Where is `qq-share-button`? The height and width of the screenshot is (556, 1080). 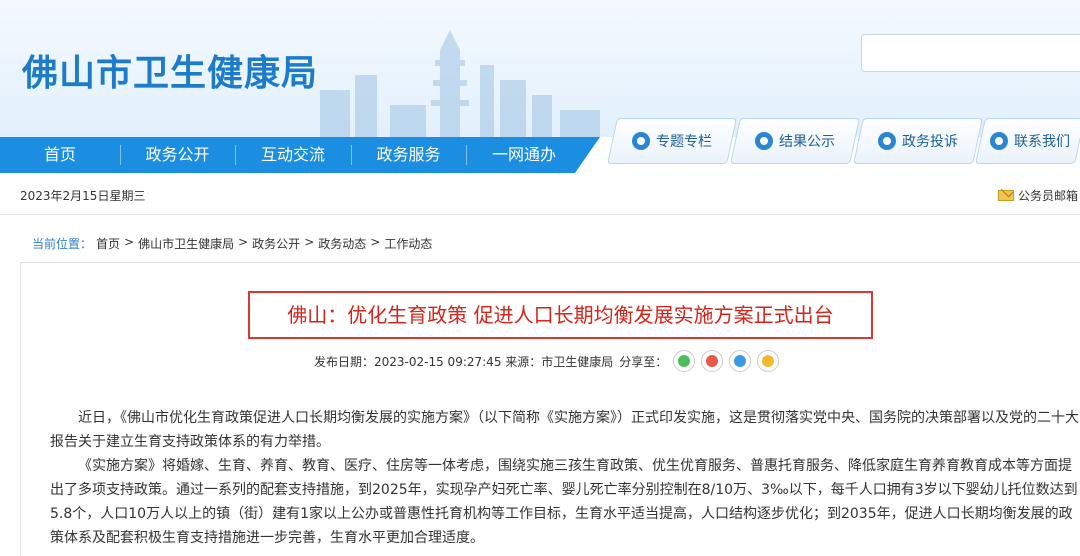 qq-share-button is located at coordinates (740, 361).